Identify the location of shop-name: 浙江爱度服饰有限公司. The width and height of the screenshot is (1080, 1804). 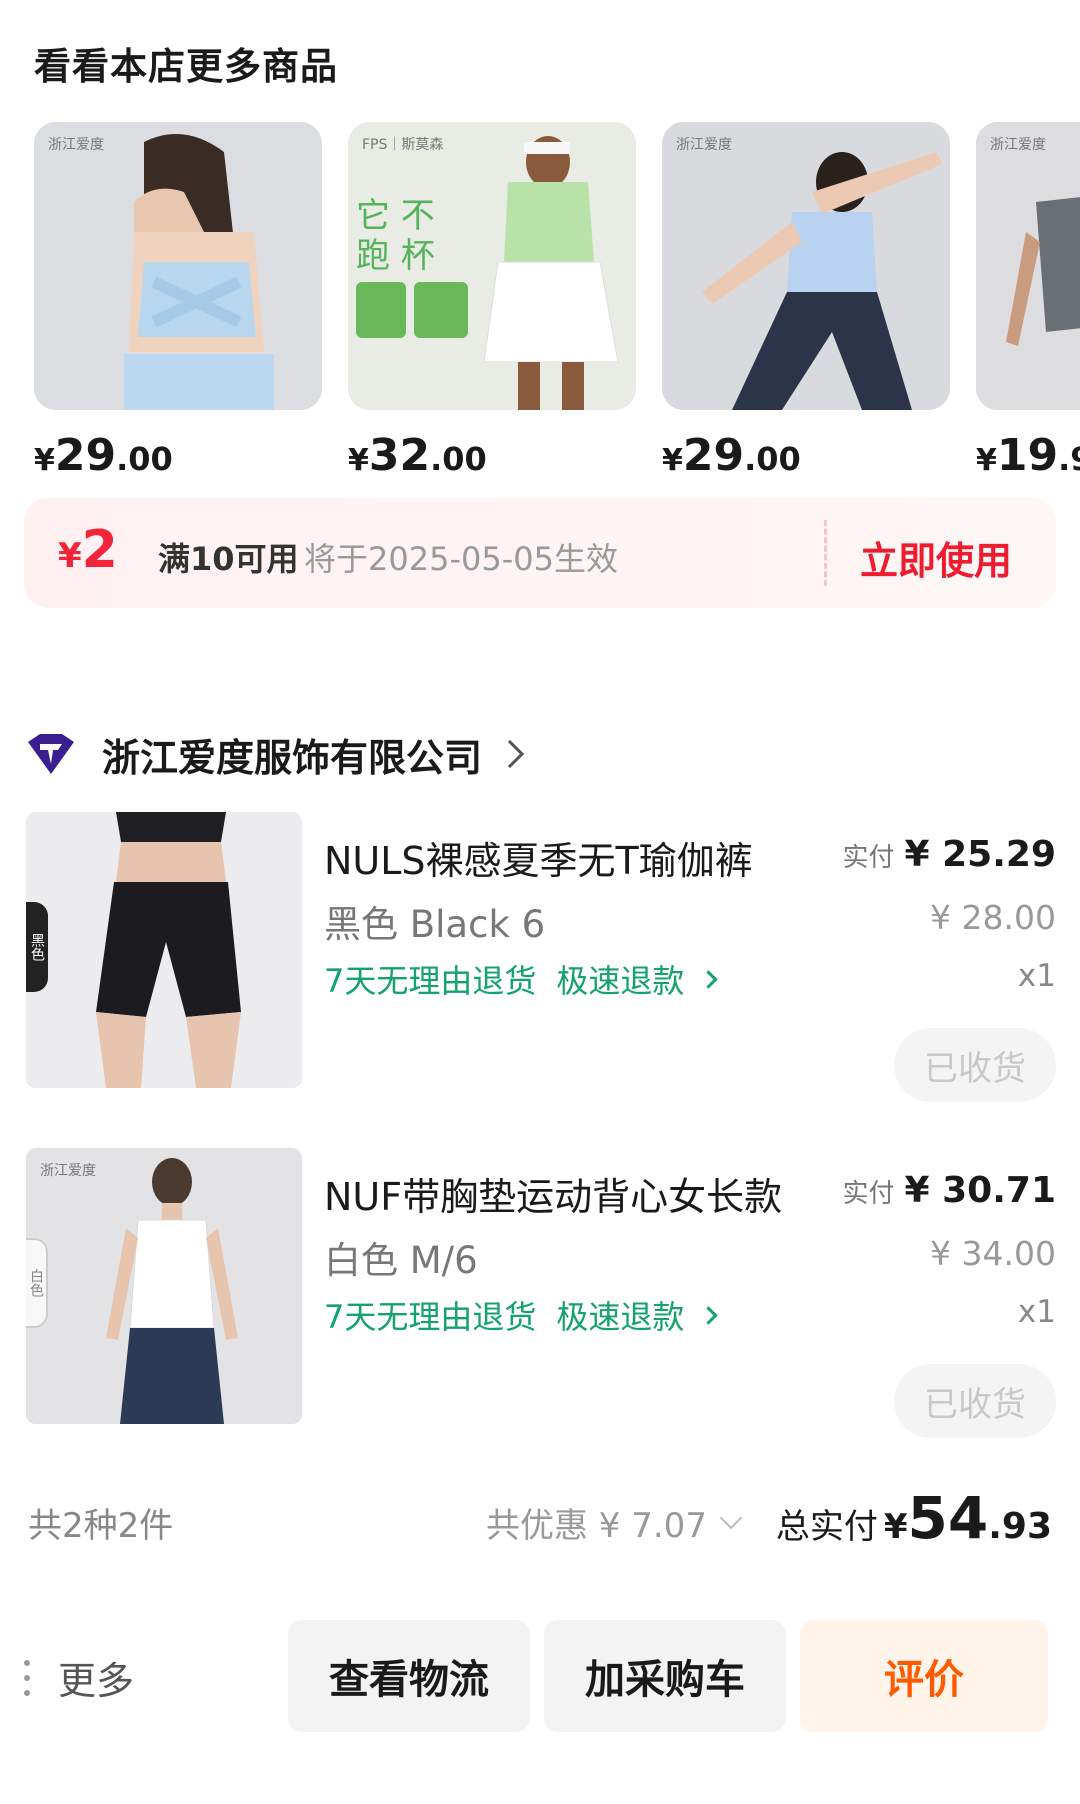
(292, 757).